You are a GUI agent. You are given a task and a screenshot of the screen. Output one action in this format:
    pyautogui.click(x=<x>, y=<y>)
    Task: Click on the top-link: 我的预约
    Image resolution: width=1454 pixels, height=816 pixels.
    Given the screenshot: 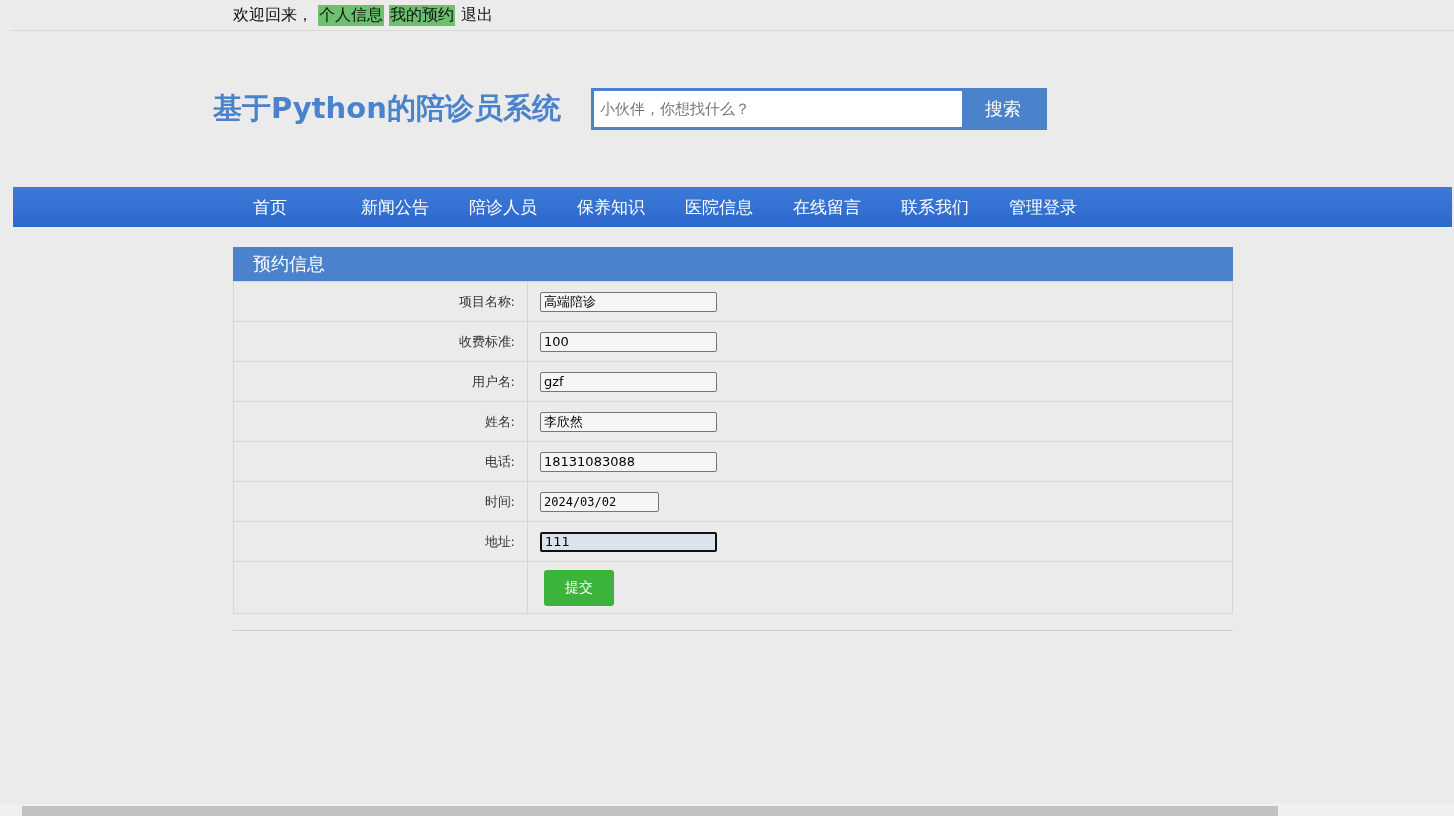 What is the action you would take?
    pyautogui.click(x=422, y=15)
    